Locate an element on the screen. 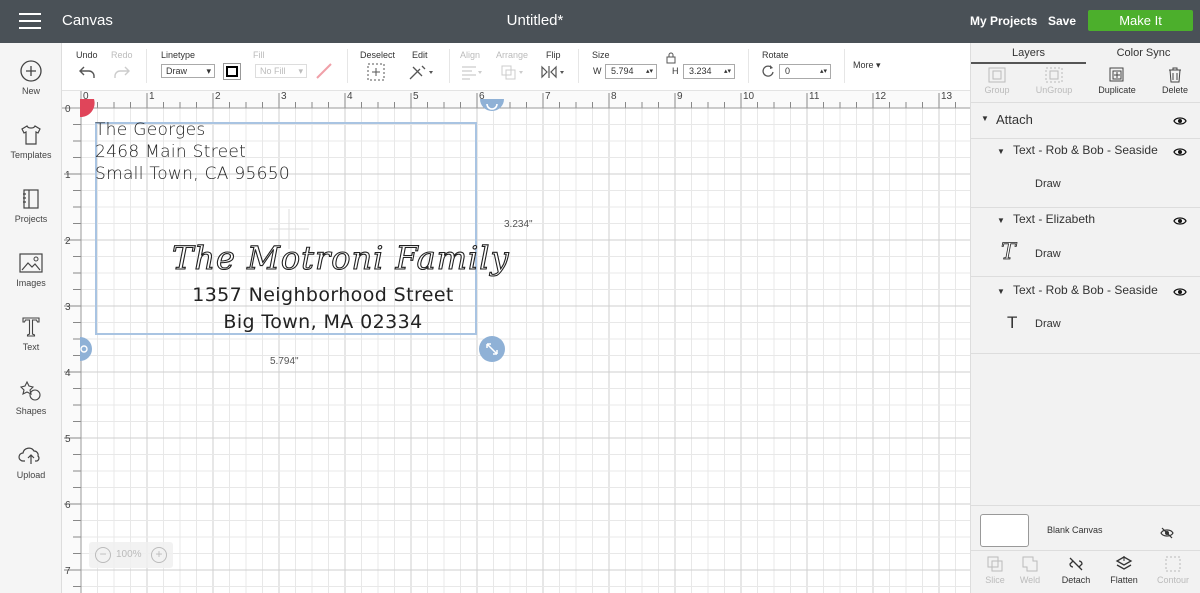  flatten-button: Flatten is located at coordinates (1124, 570).